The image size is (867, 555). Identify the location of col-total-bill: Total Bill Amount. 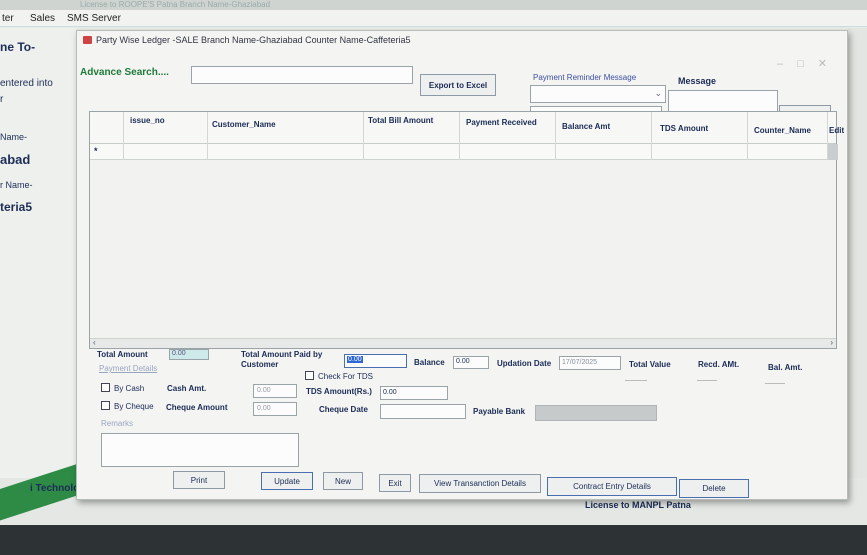
(412, 128).